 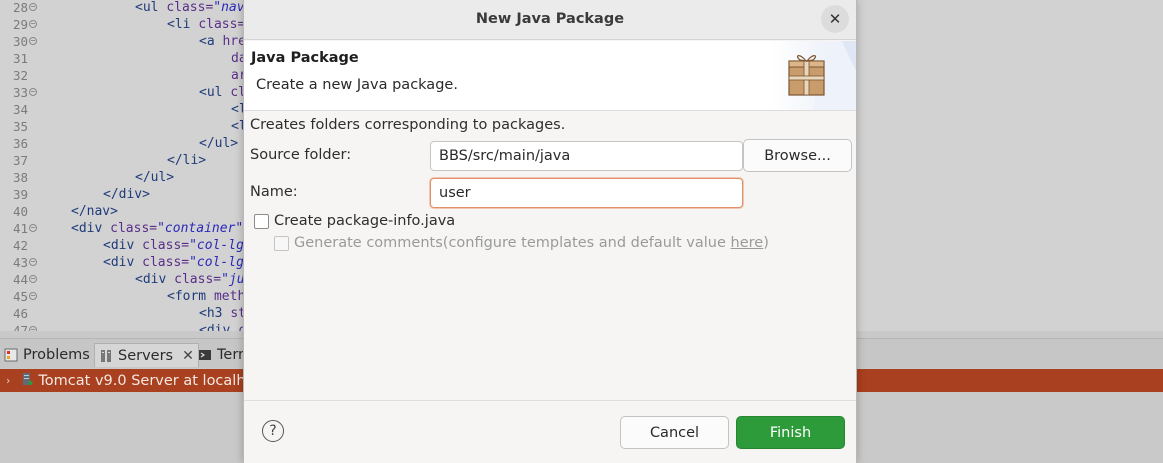 I want to click on server-name: Tomcat v9.0 Server at localhost, so click(x=153, y=380).